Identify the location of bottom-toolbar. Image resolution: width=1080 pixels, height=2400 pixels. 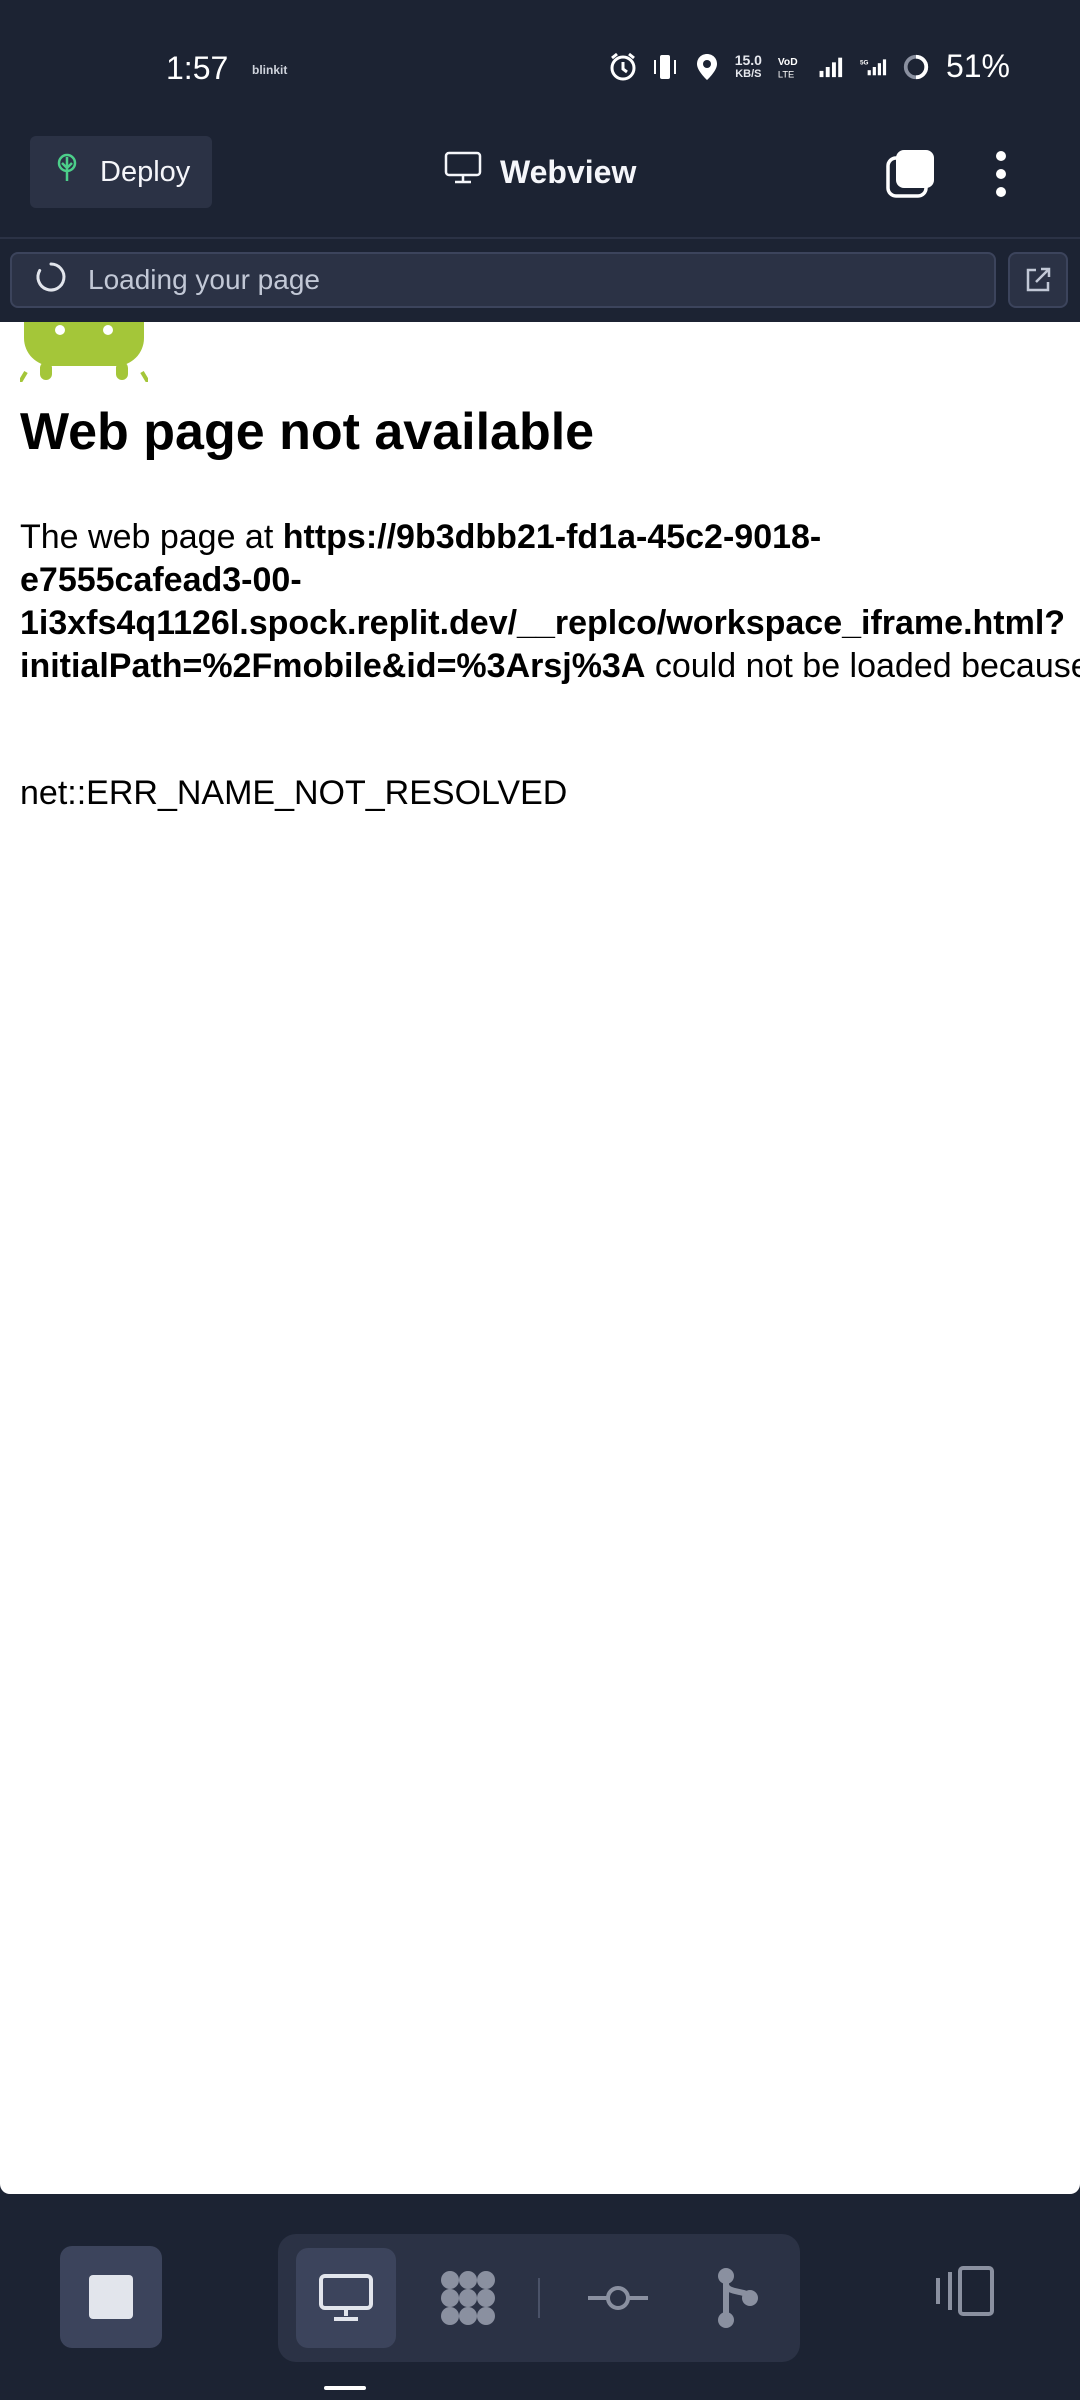
(540, 2297).